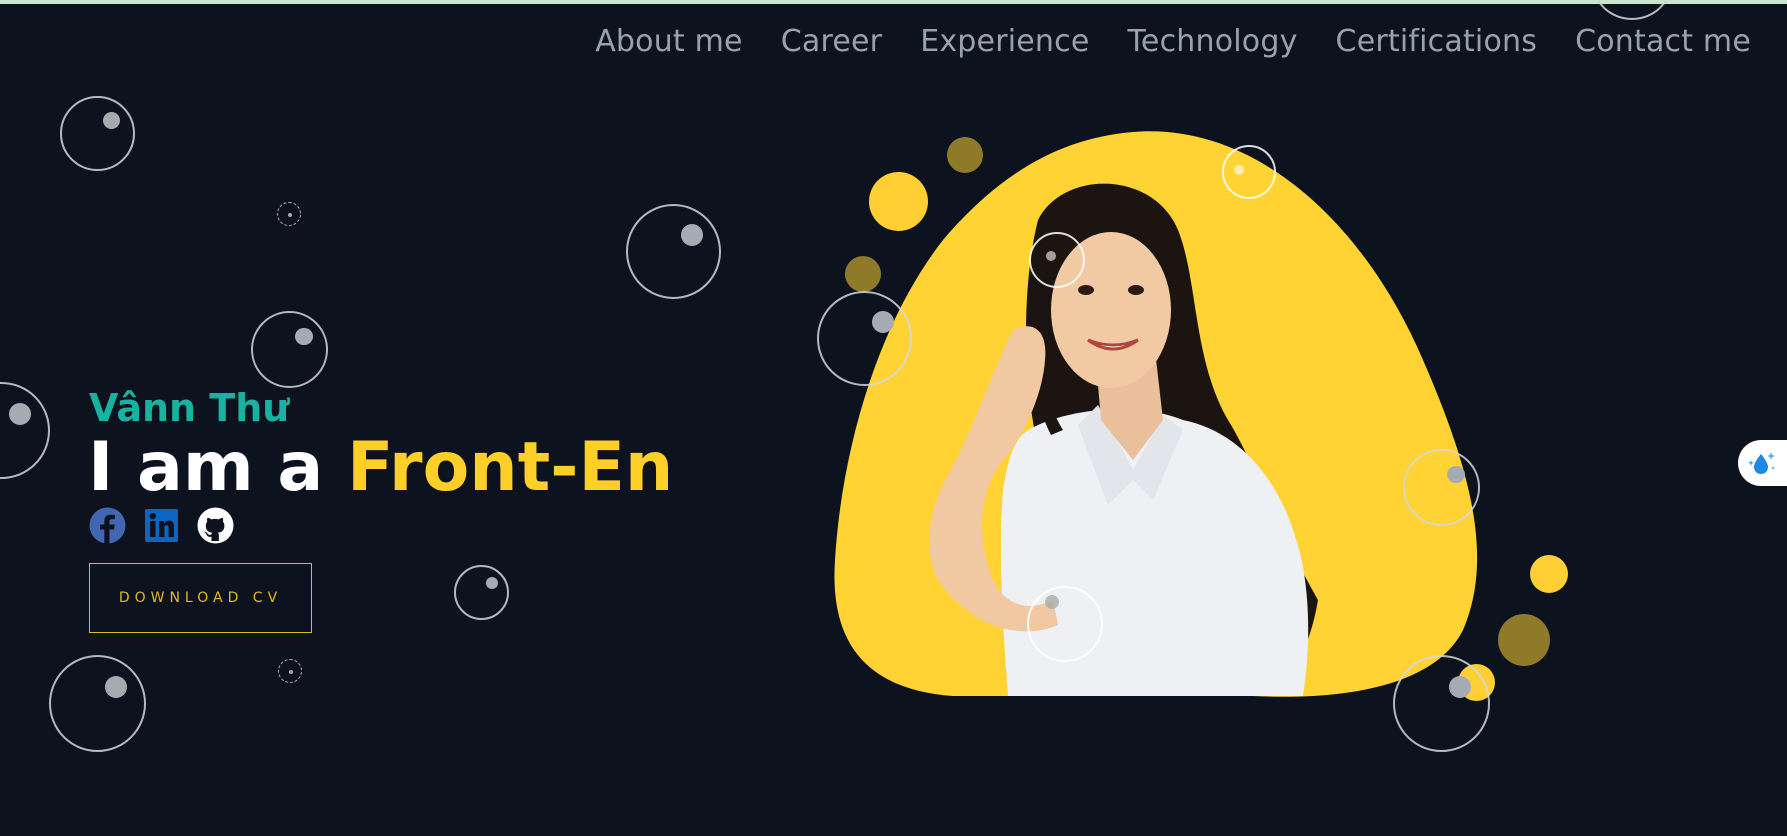 The width and height of the screenshot is (1787, 836). What do you see at coordinates (510, 467) in the screenshot?
I see `hero-title-role: Front-En` at bounding box center [510, 467].